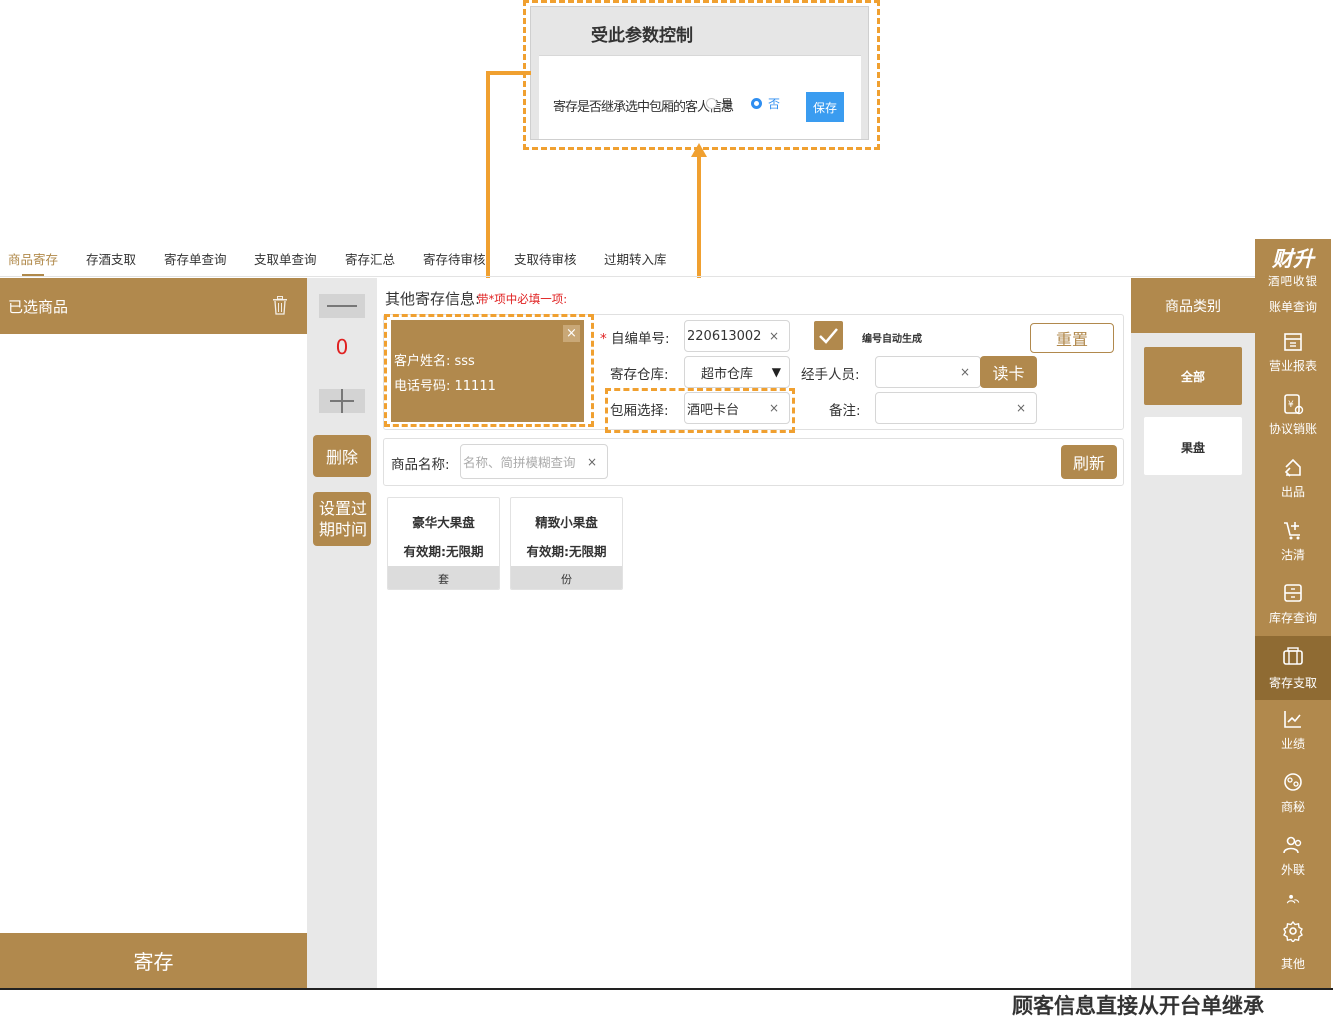  Describe the element at coordinates (420, 465) in the screenshot. I see `product-name-label: 商品名称:` at that location.